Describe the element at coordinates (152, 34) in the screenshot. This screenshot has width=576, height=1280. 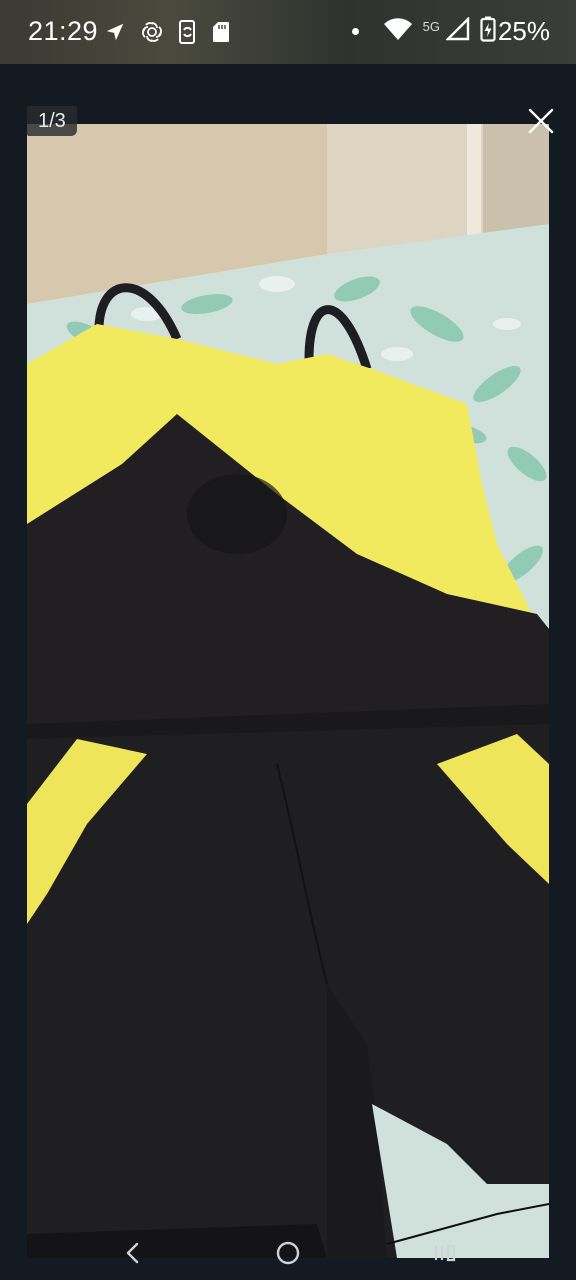
I see `openai-icon` at that location.